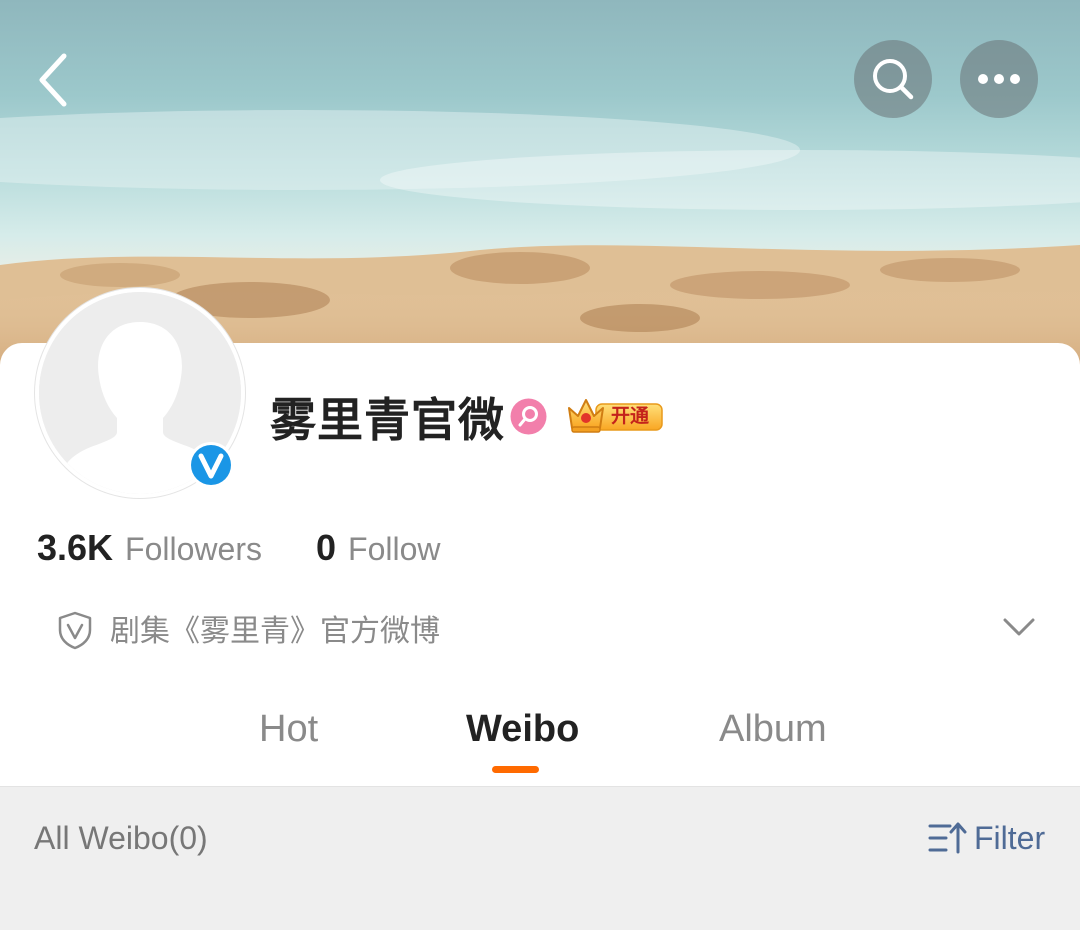 The width and height of the screenshot is (1080, 930). What do you see at coordinates (75, 630) in the screenshot?
I see `shield-v-icon` at bounding box center [75, 630].